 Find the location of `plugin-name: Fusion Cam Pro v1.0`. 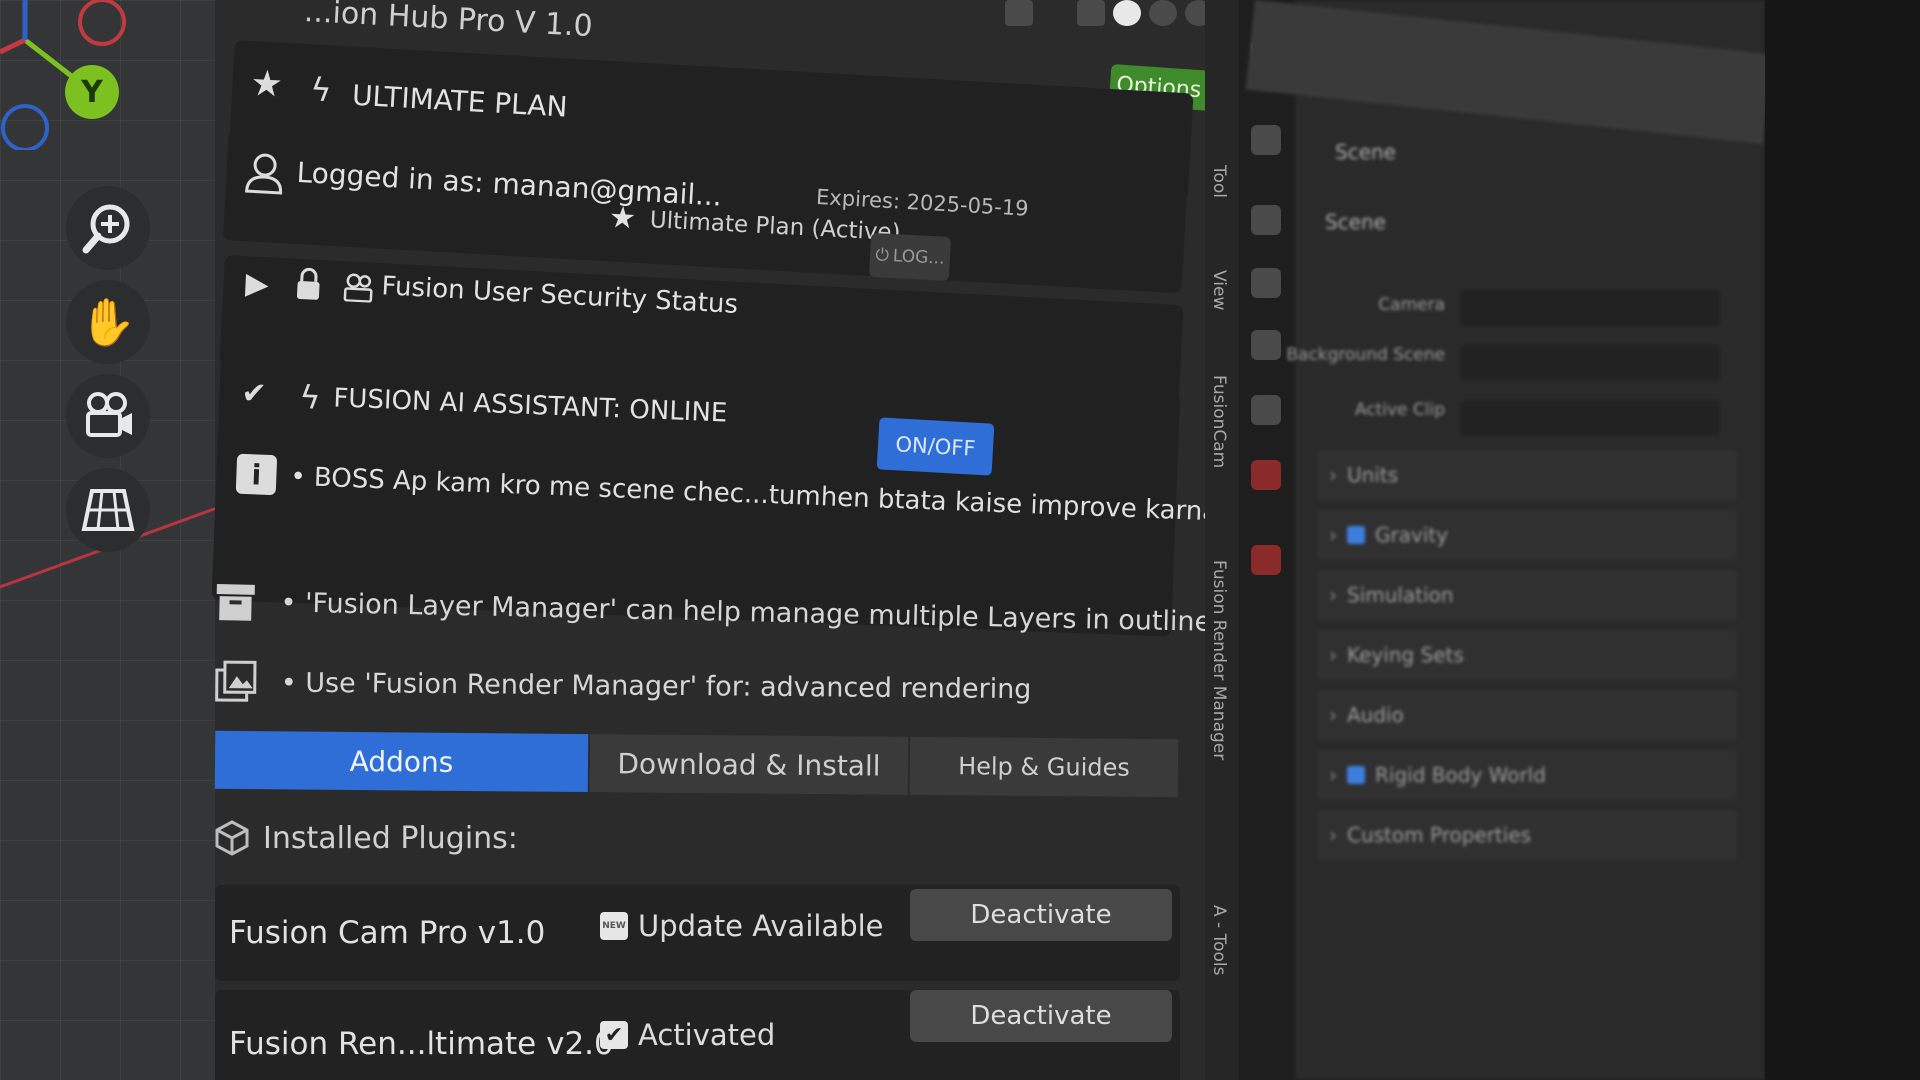

plugin-name: Fusion Cam Pro v1.0 is located at coordinates (387, 933).